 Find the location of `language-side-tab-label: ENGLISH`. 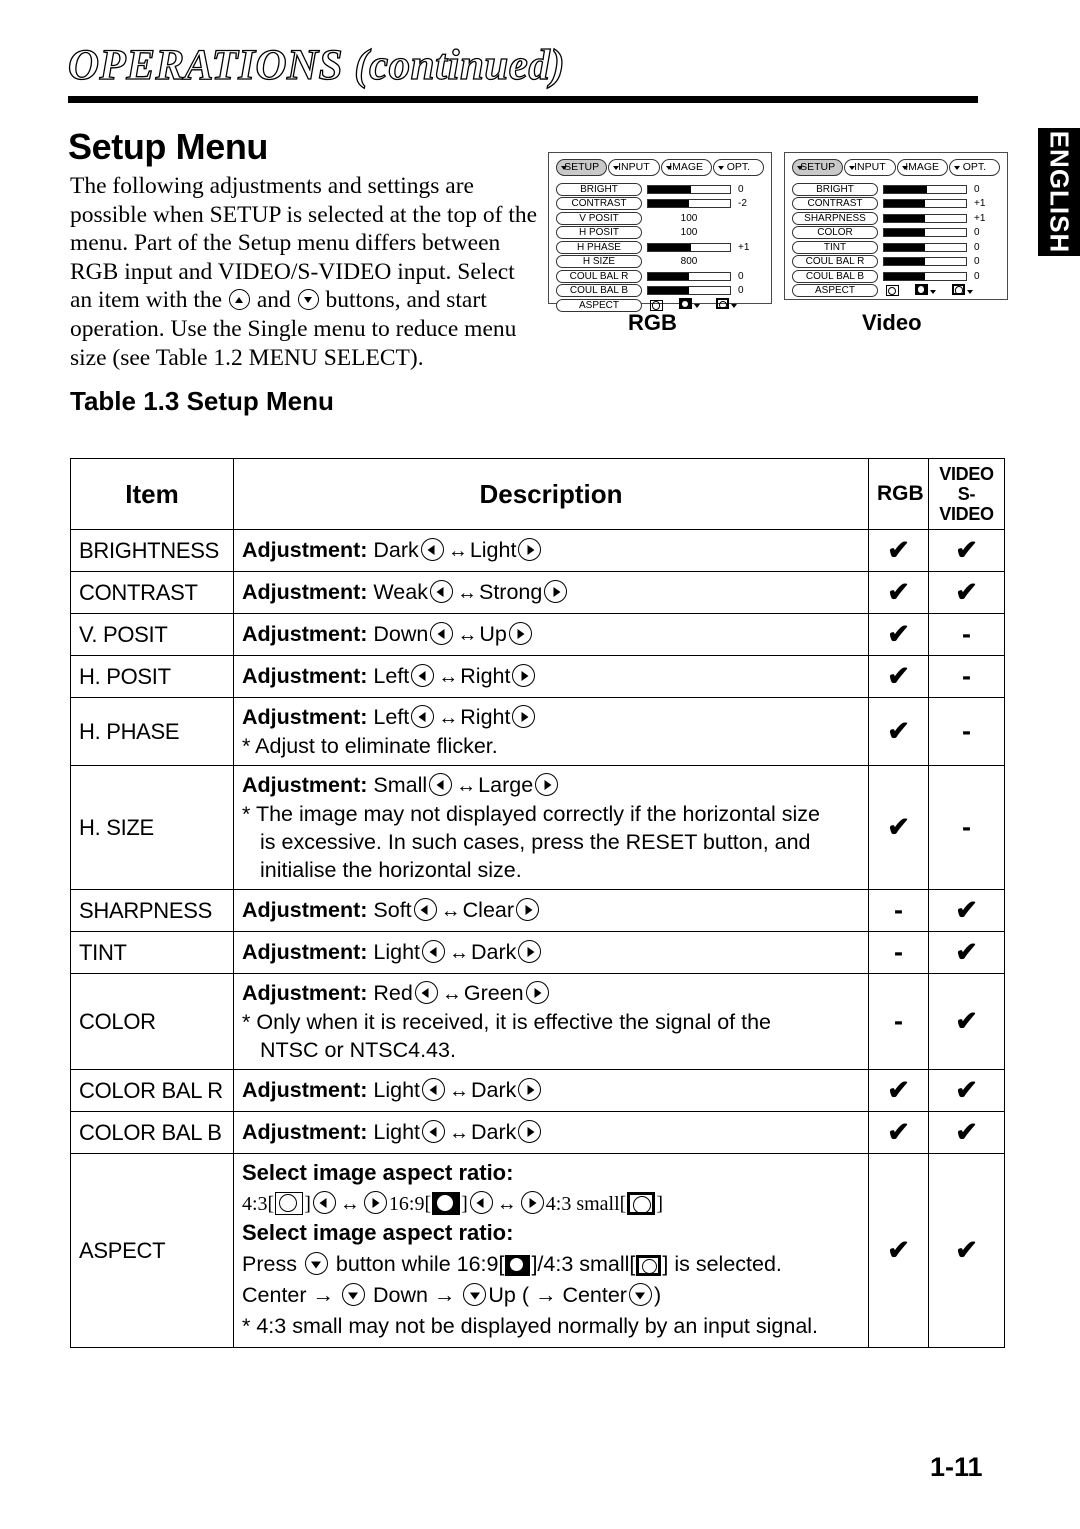

language-side-tab-label: ENGLISH is located at coordinates (1059, 192).